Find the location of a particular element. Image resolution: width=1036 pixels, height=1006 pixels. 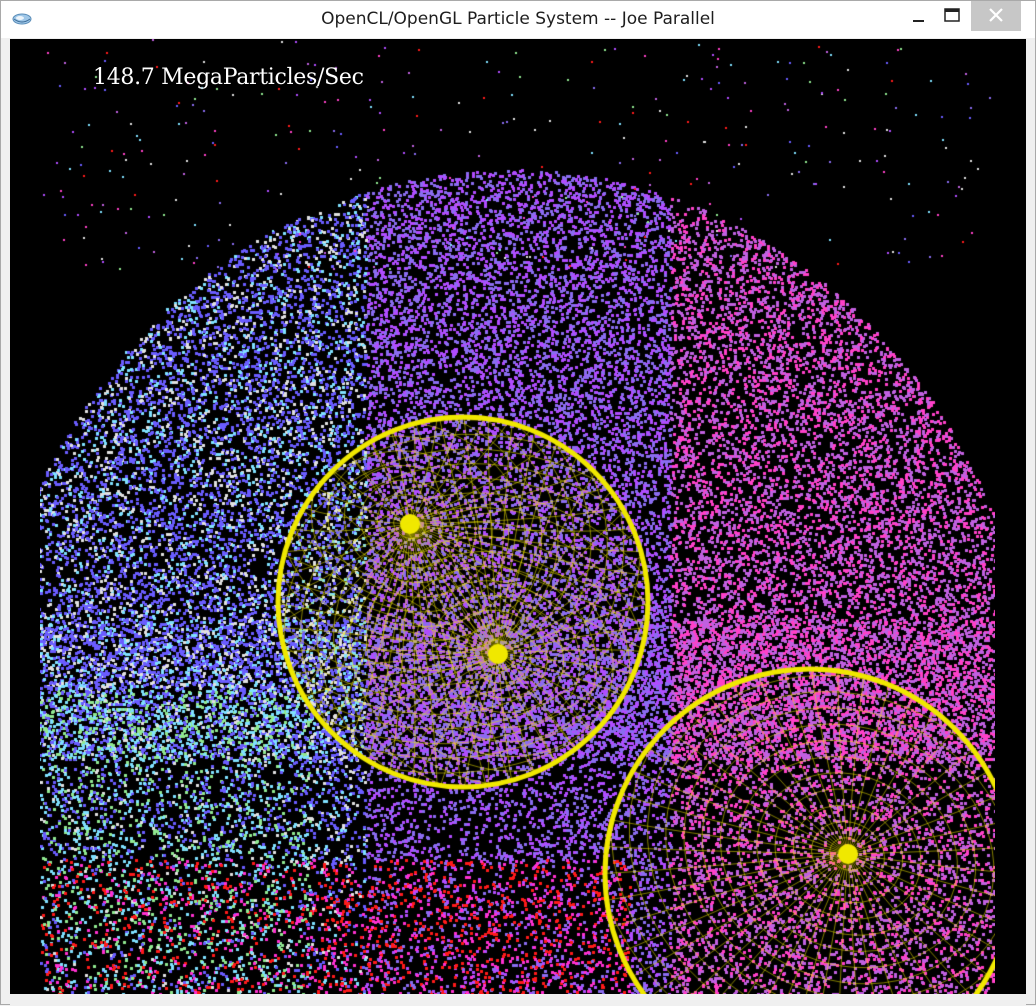

viewport-left-border is located at coordinates (25, 516).